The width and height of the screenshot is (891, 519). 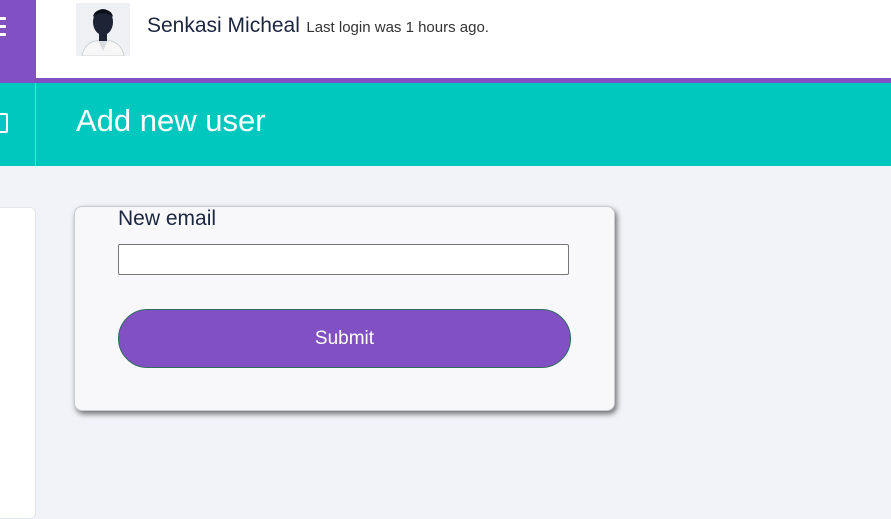 I want to click on hamburger-menu-icon, so click(x=3, y=27).